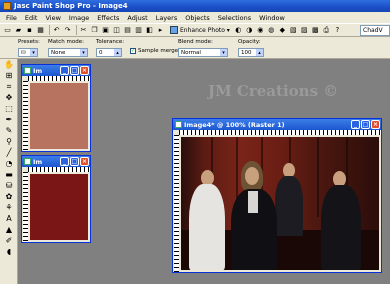  I want to click on undo-icon: ↶, so click(56, 30).